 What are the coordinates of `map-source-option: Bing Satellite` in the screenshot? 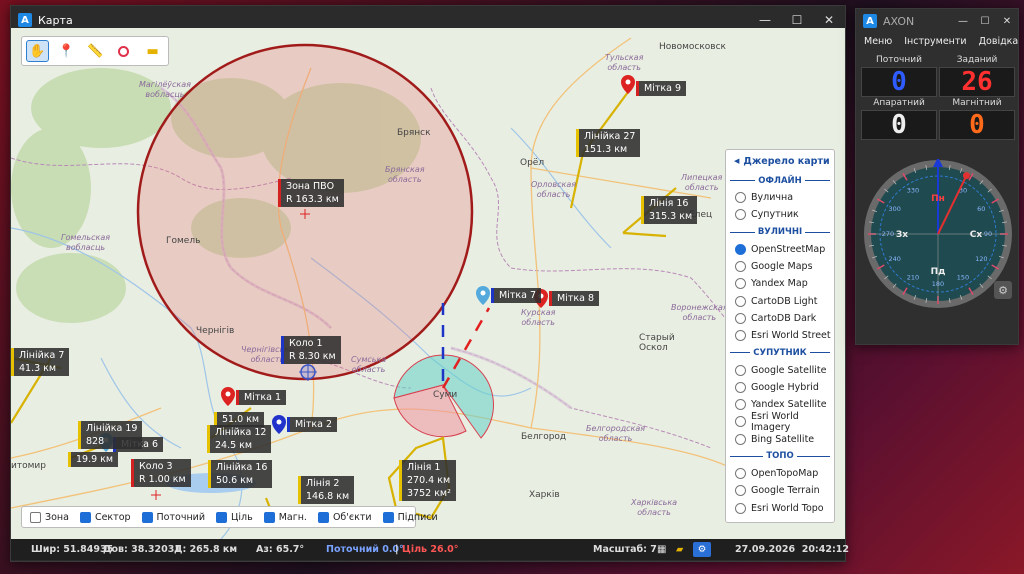 It's located at (780, 439).